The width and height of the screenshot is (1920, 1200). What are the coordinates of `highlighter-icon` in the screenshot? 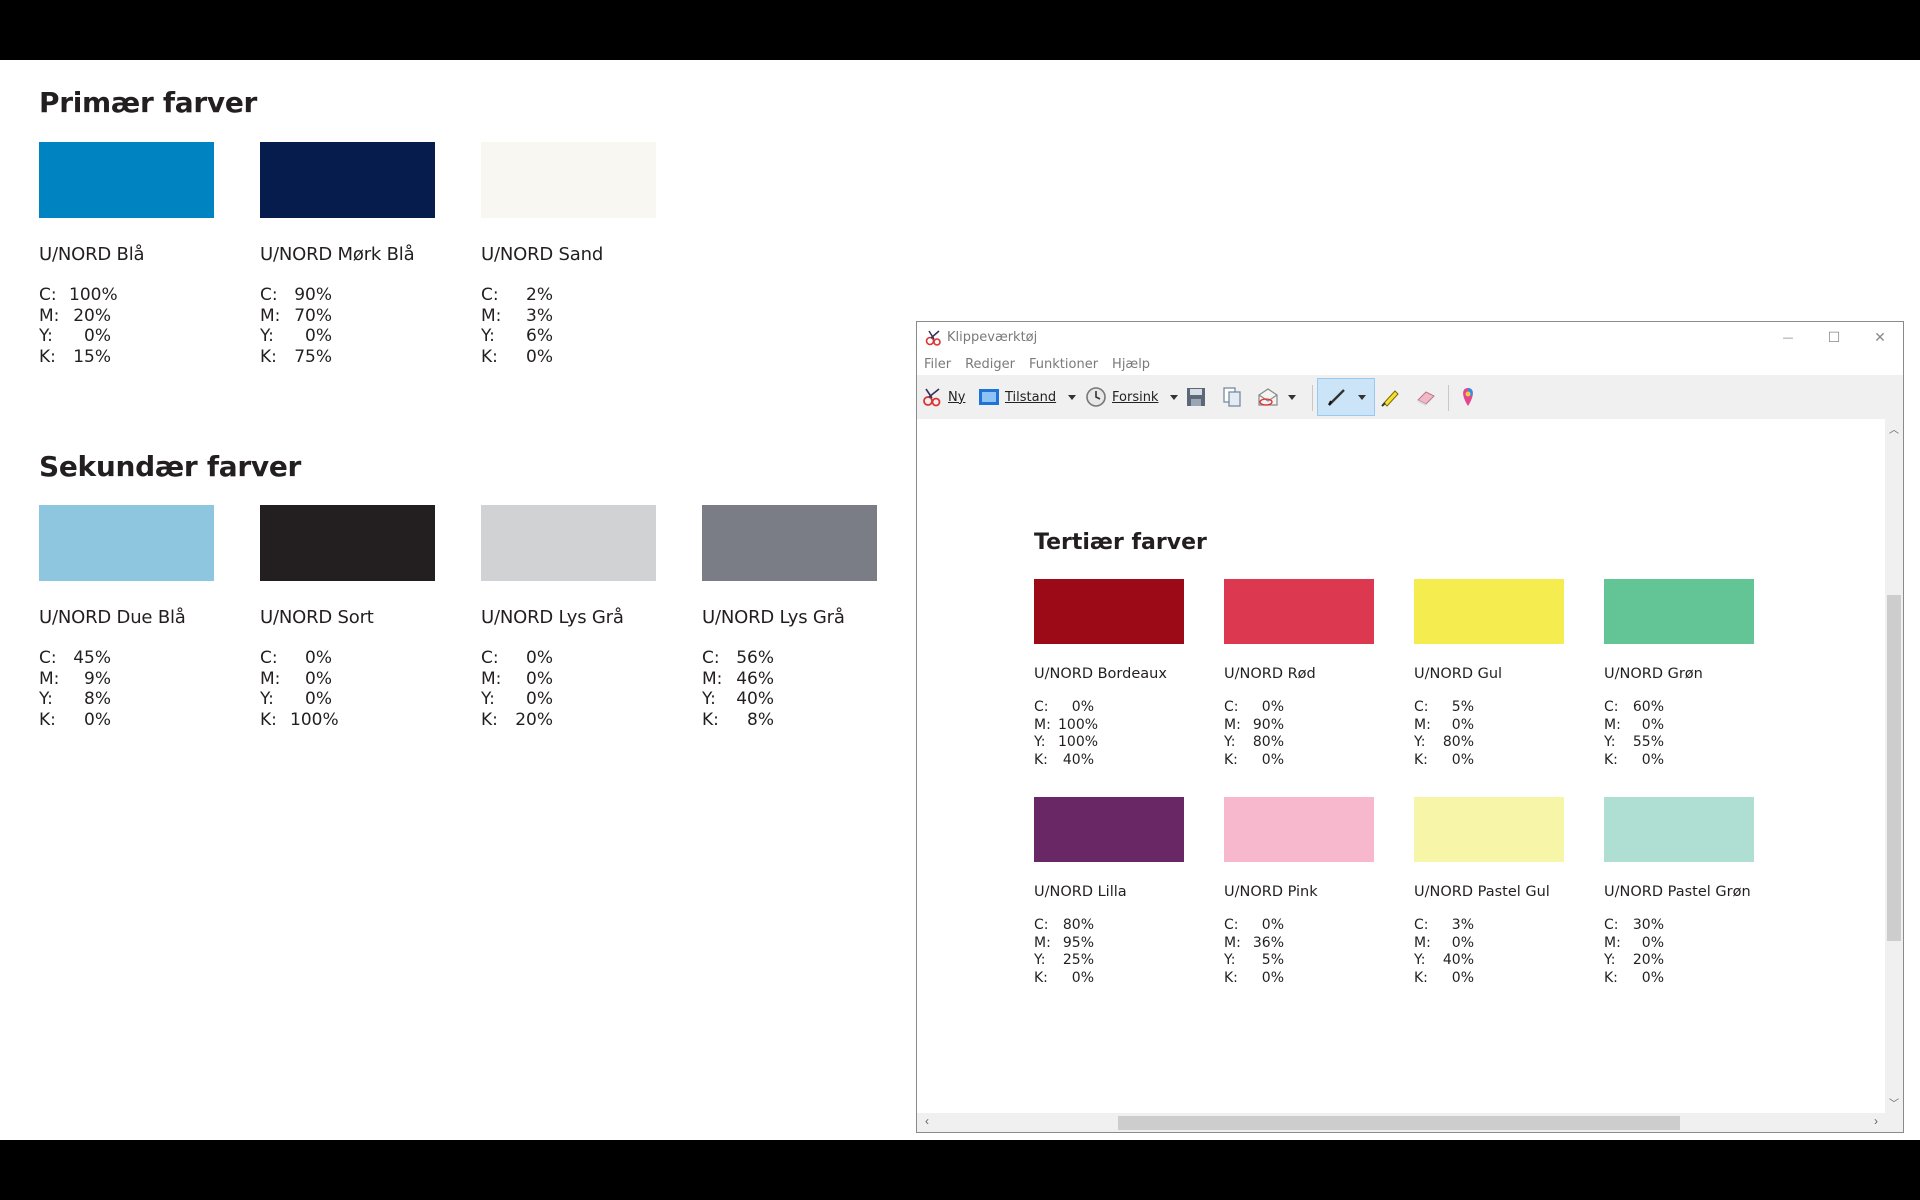 It's located at (1390, 398).